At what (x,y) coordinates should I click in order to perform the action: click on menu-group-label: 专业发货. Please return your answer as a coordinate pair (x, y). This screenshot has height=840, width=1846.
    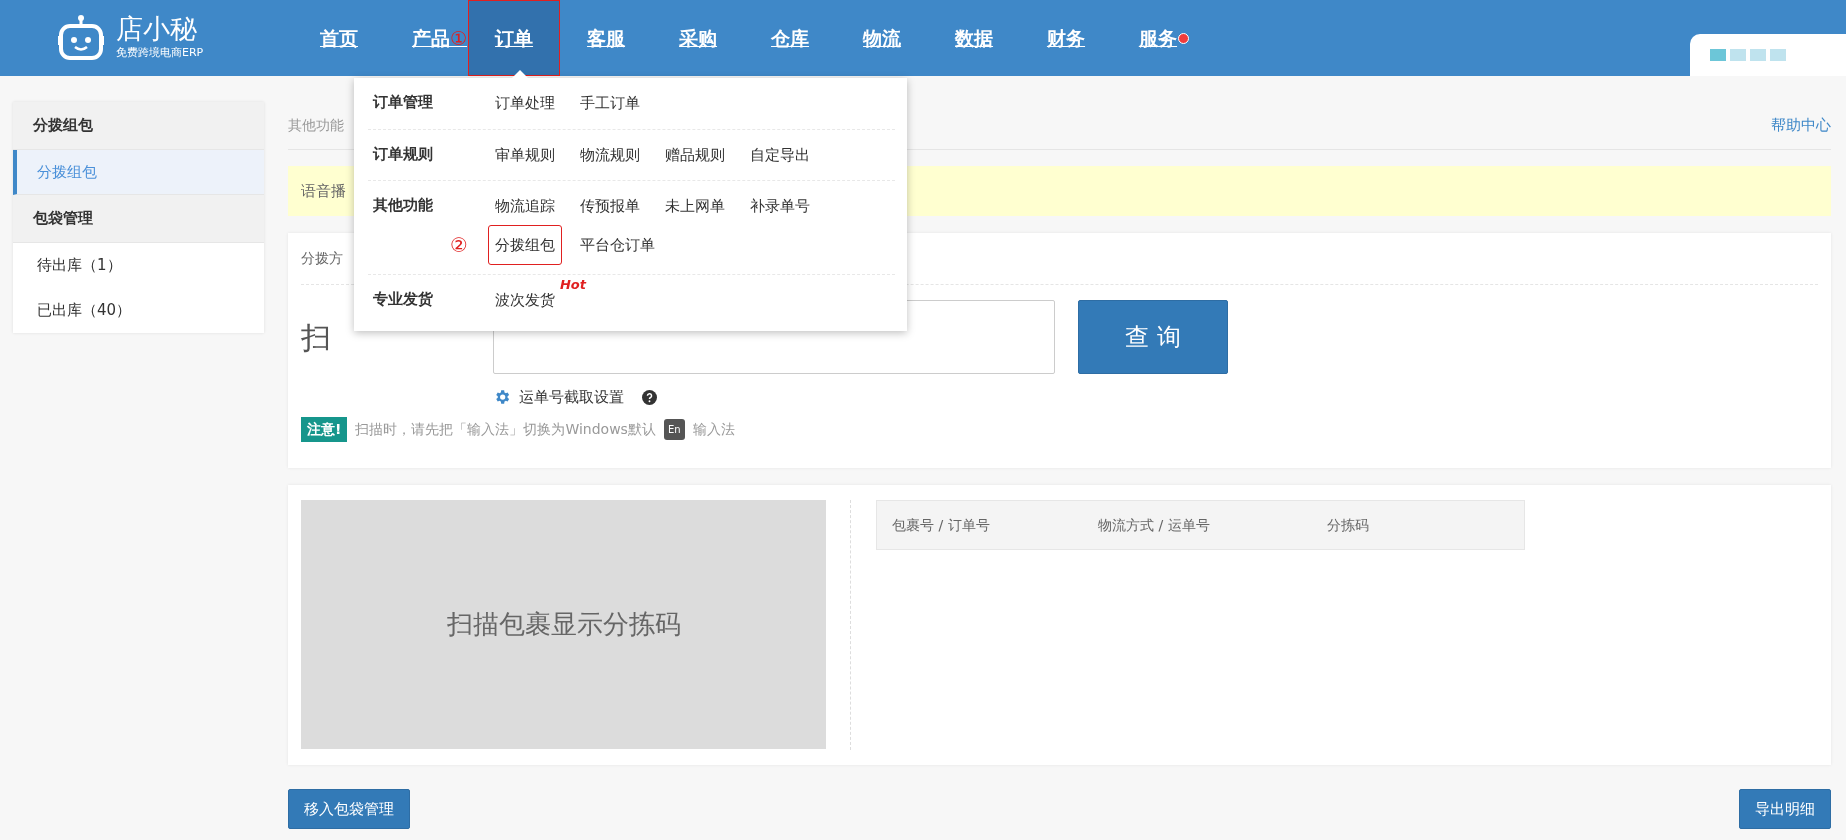
    Looking at the image, I should click on (403, 299).